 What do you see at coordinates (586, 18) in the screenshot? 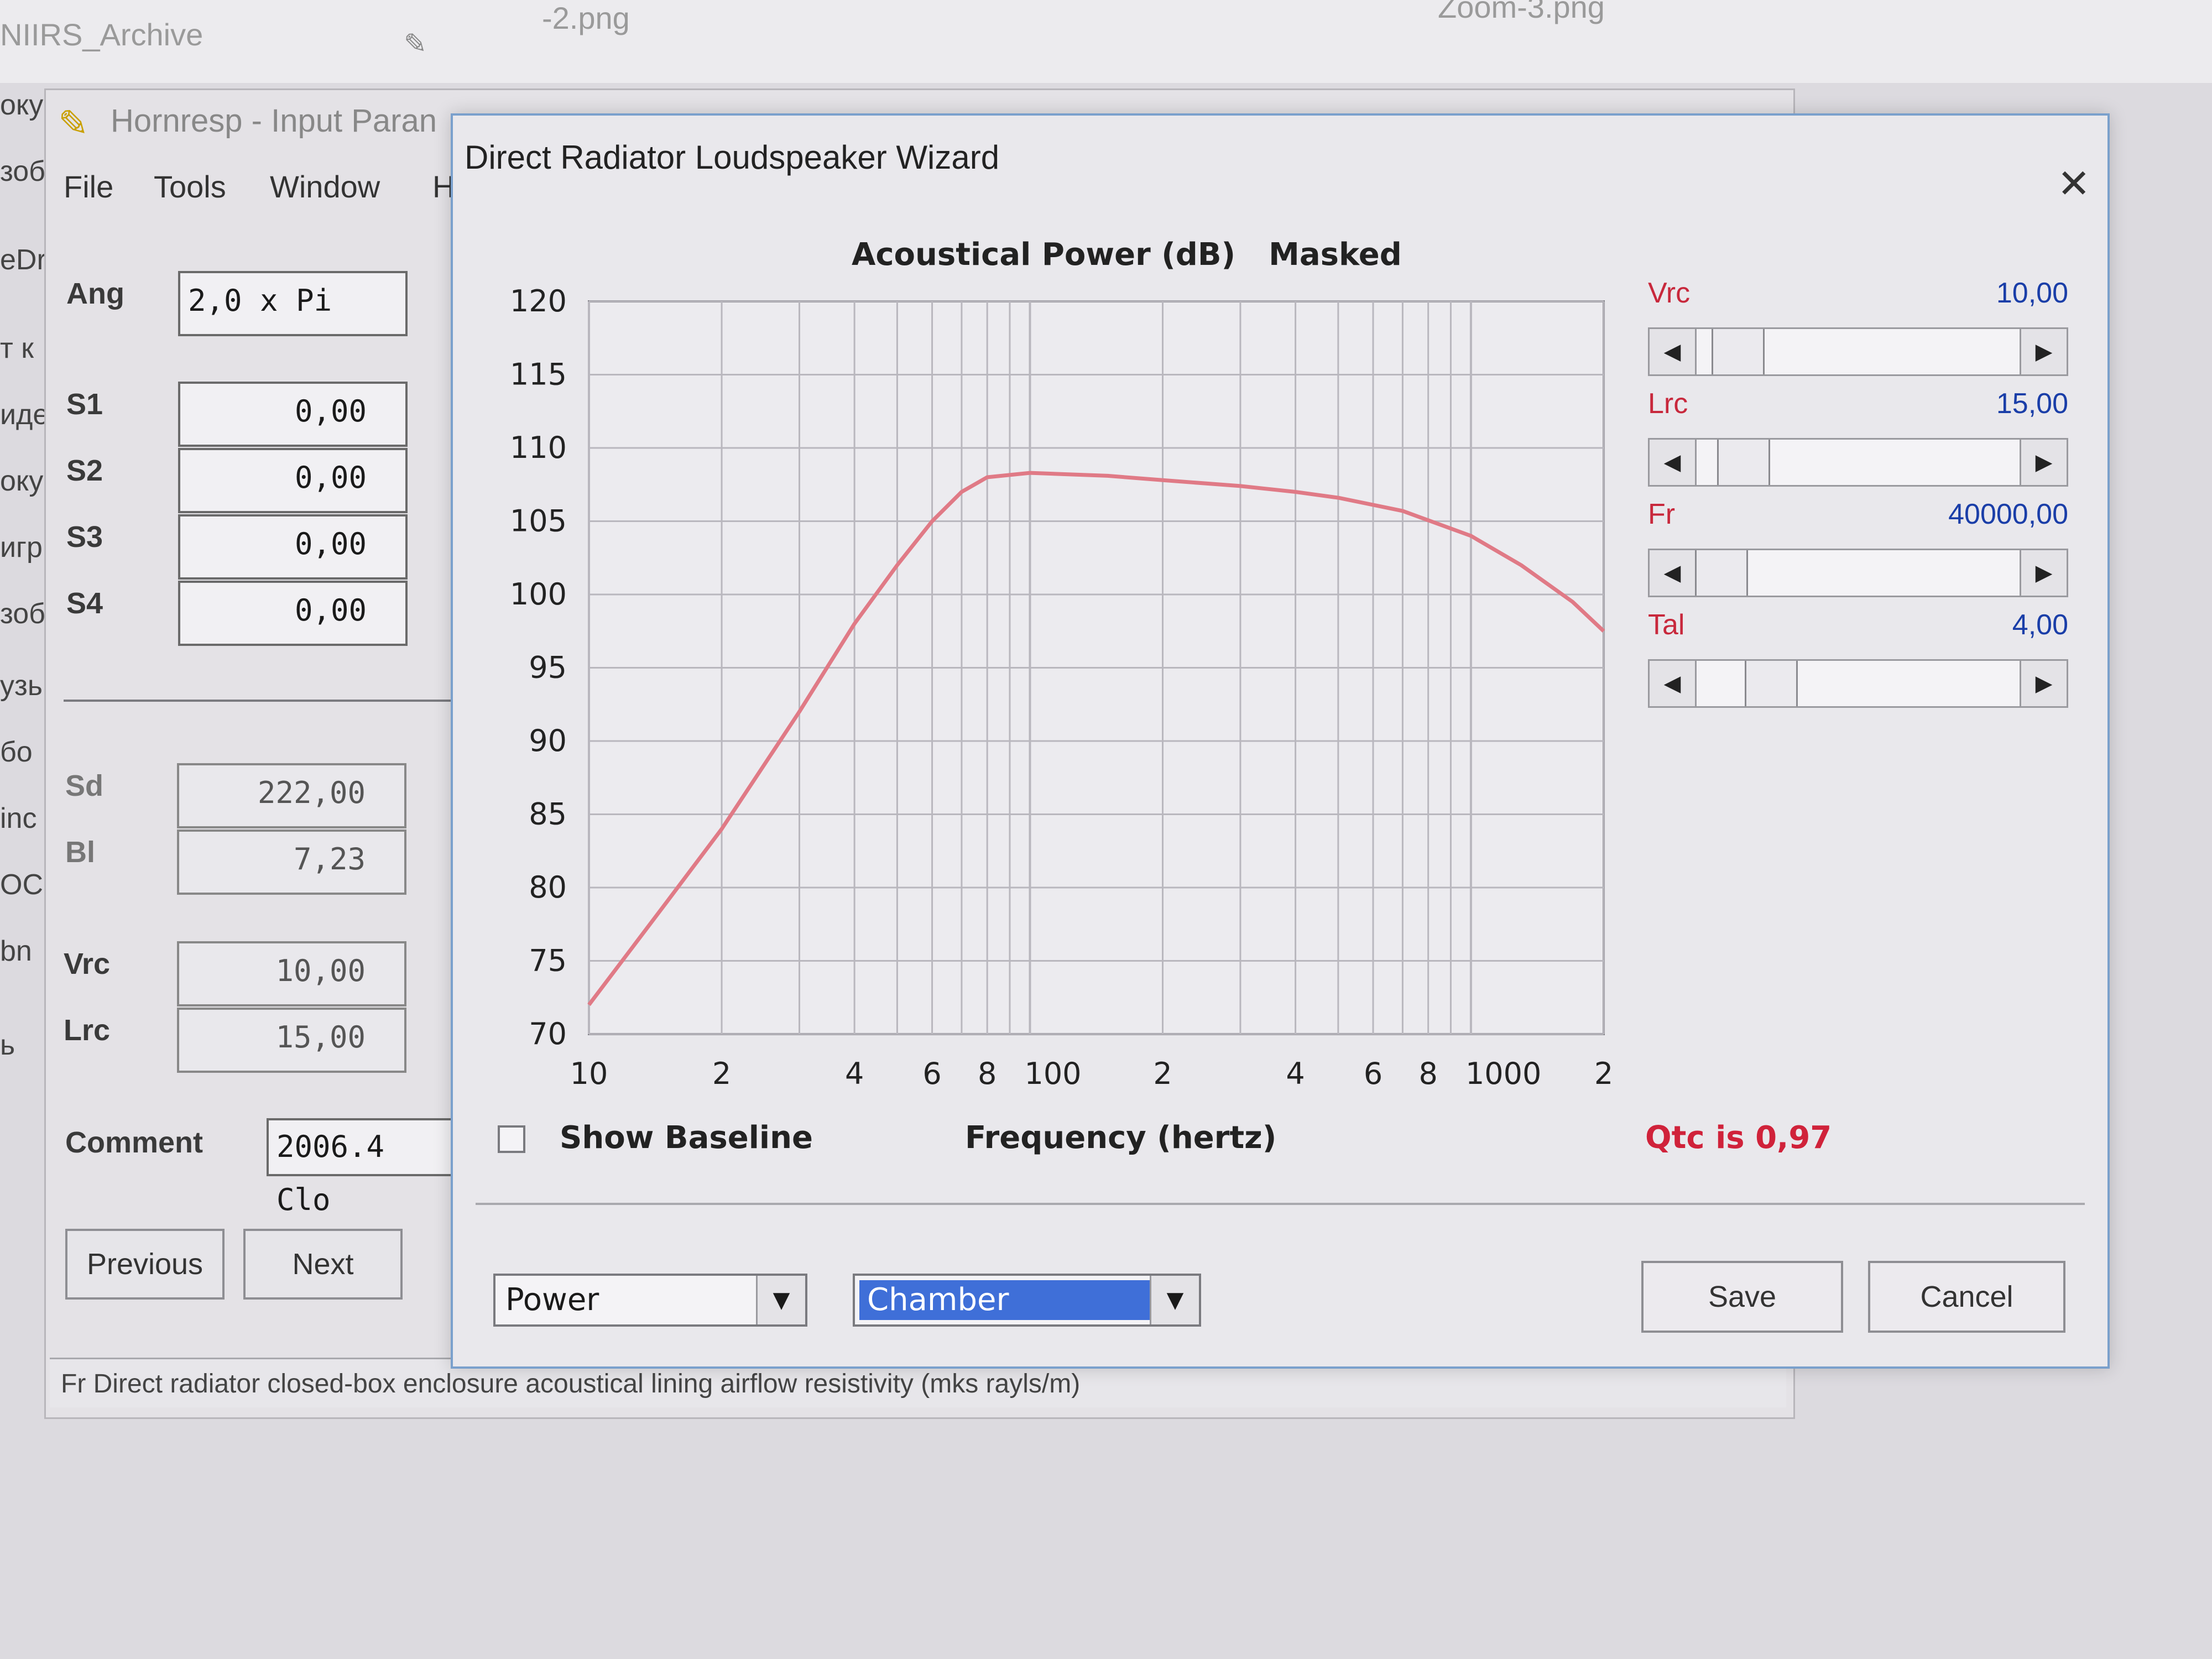
I see `desktop-item-png: -2.png` at bounding box center [586, 18].